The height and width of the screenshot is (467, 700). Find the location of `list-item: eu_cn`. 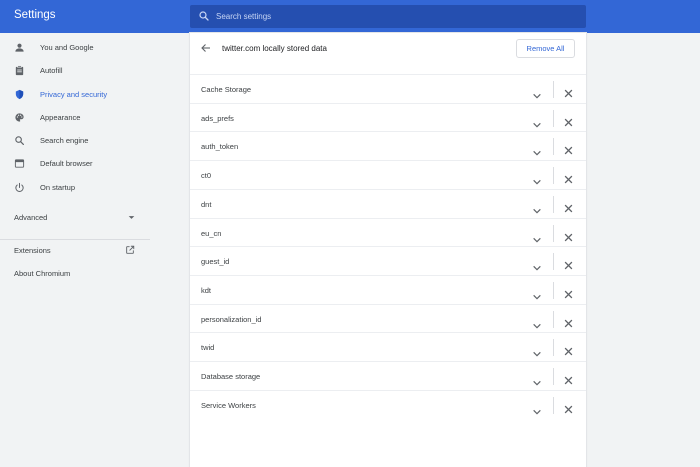

list-item: eu_cn is located at coordinates (388, 232).